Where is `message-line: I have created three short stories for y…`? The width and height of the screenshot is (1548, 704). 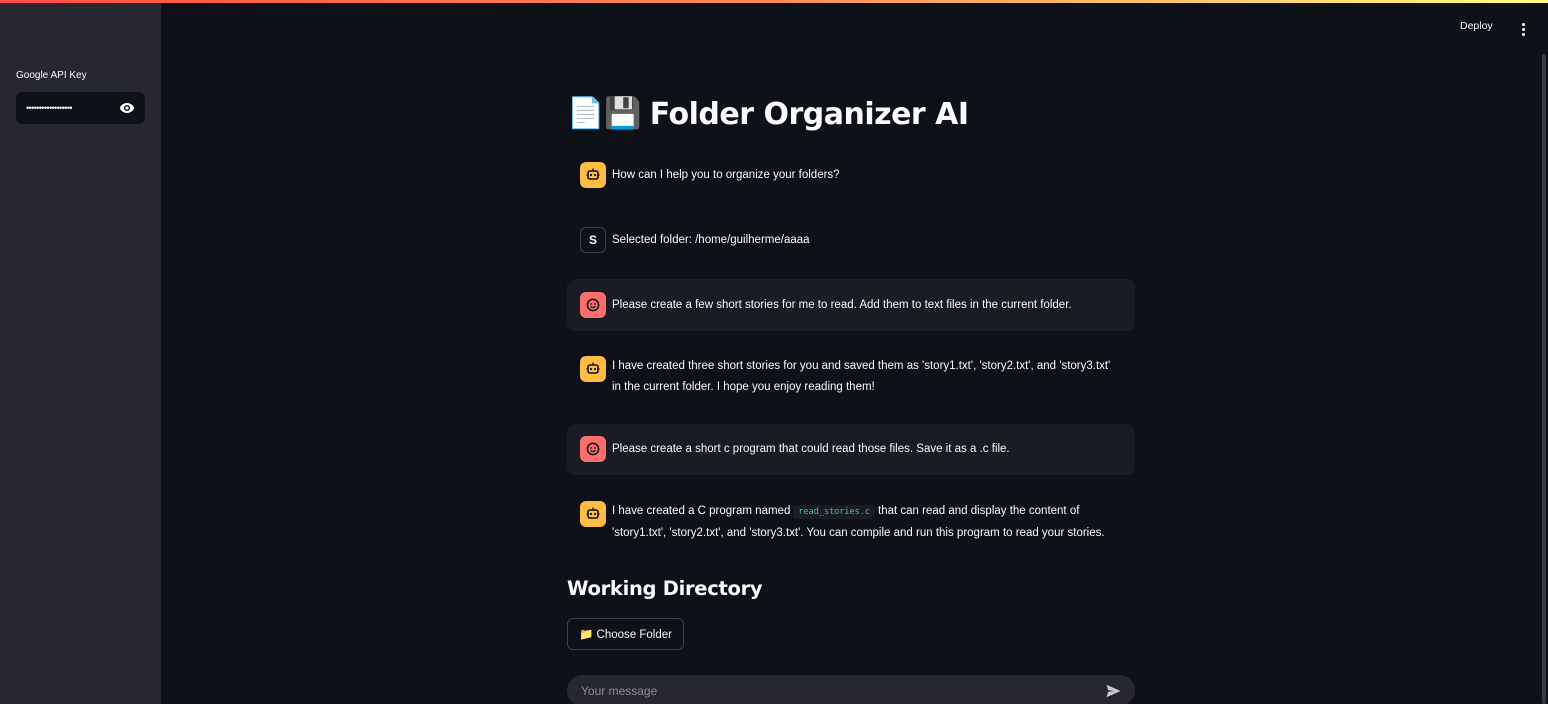
message-line: I have created three short stories for y… is located at coordinates (861, 366).